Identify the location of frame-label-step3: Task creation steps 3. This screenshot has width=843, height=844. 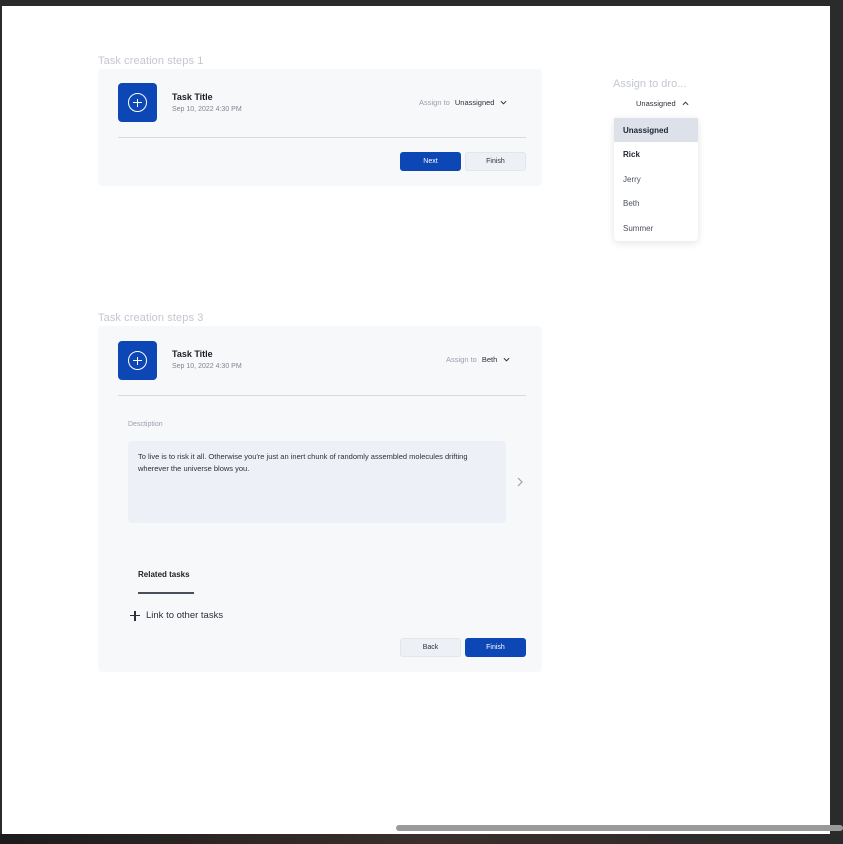
(151, 318).